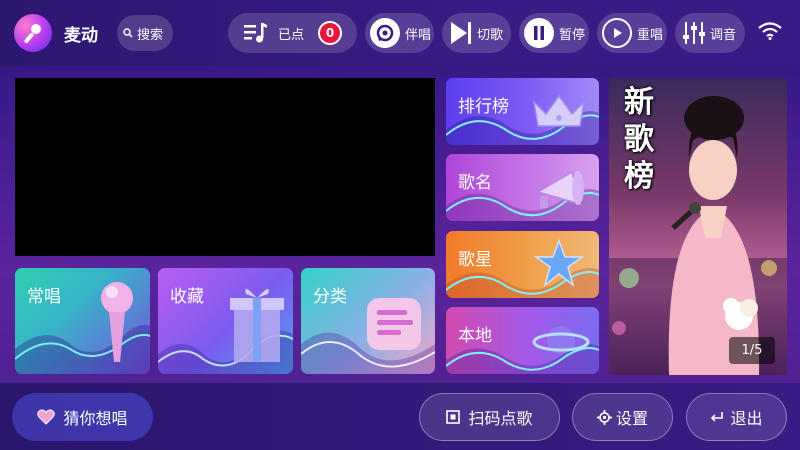 The height and width of the screenshot is (450, 800). I want to click on tile-favorites-label: 收藏, so click(187, 297).